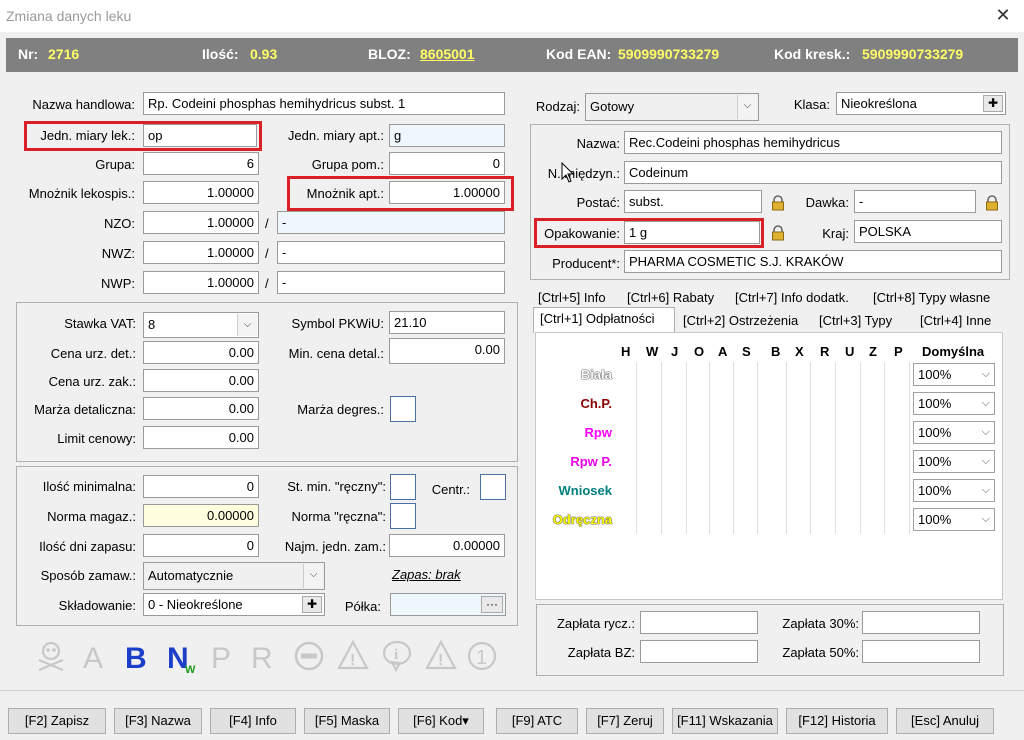  Describe the element at coordinates (597, 318) in the screenshot. I see `tab-odplatnosci: [Ctrl+1] Odpłatności` at that location.